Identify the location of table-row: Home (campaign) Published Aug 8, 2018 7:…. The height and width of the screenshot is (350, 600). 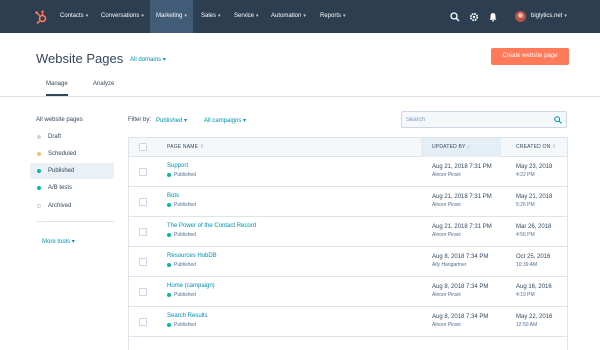
(348, 292).